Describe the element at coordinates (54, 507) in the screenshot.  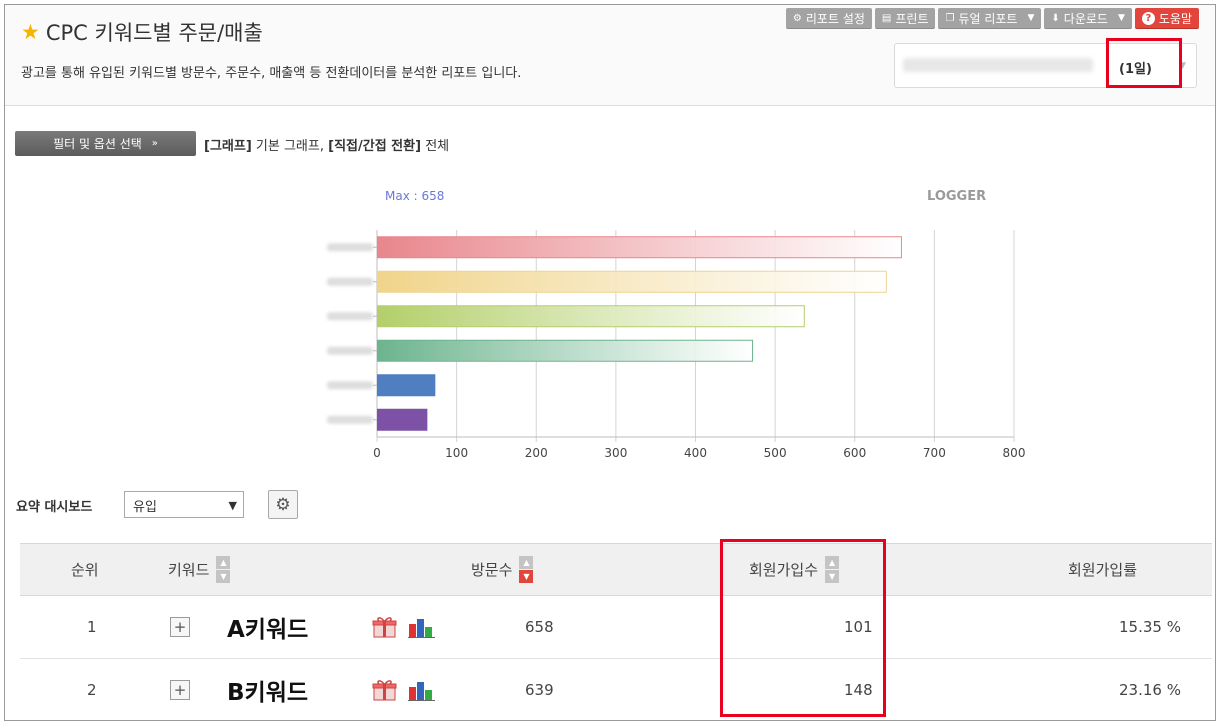
I see `summary-dashboard-label: 요약 대시보드` at that location.